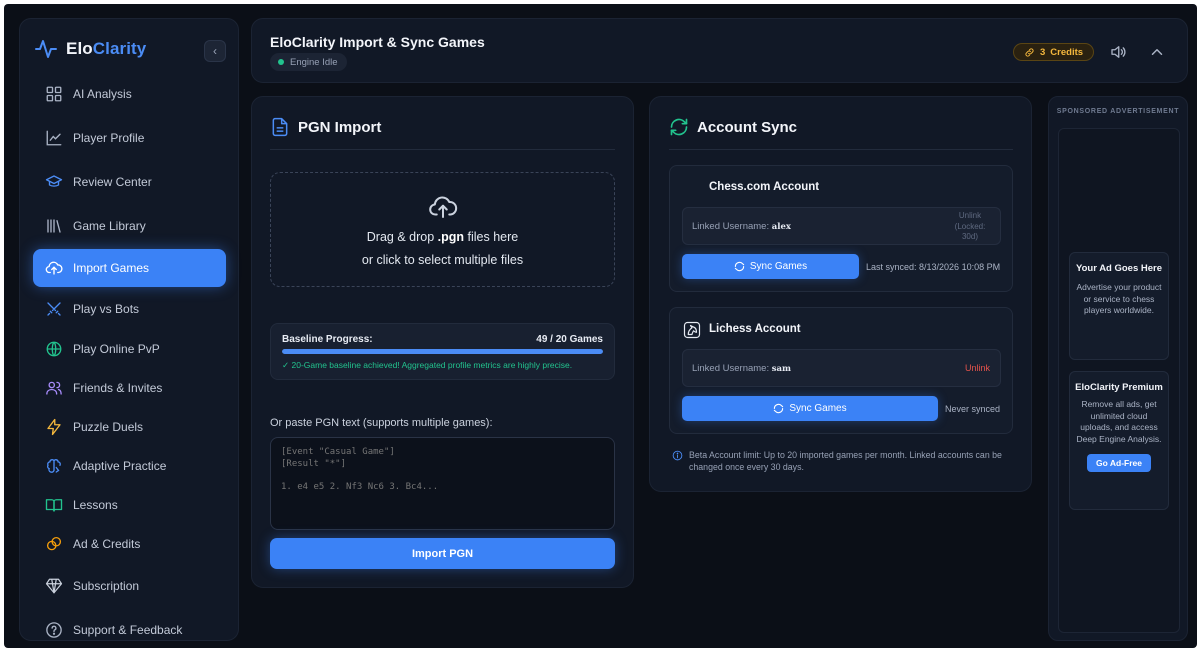 The width and height of the screenshot is (1200, 651). I want to click on lichess-linked-field: Linked Username: sam Unlink, so click(841, 368).